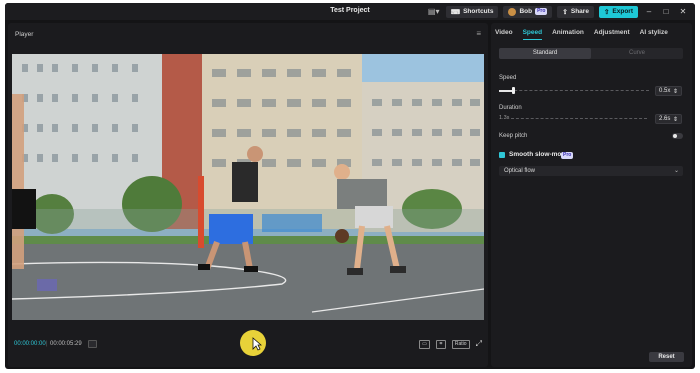  I want to click on smooth-slowmo-checkbox, so click(502, 155).